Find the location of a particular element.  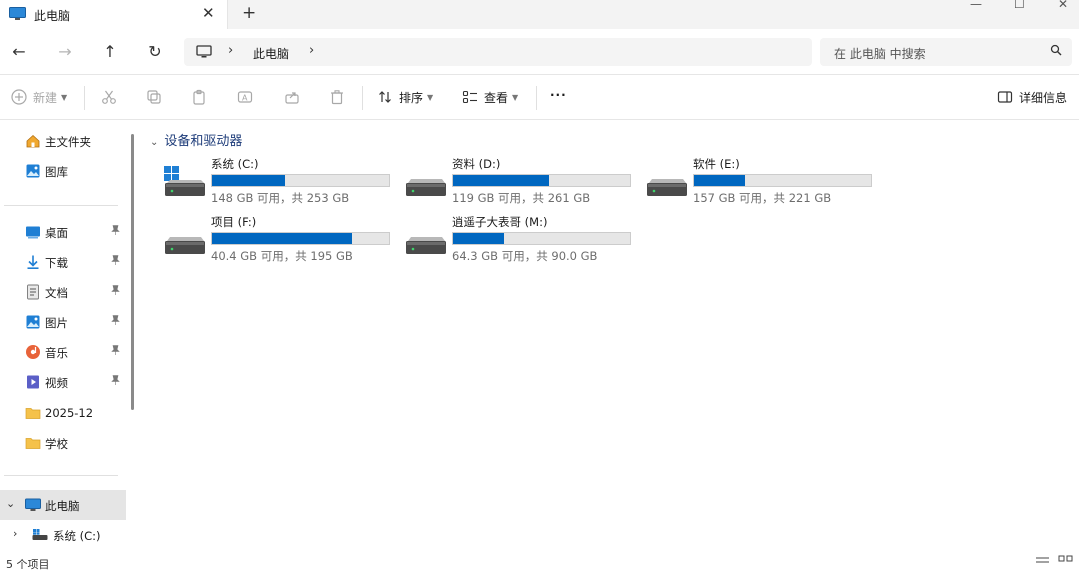

rename-button: A is located at coordinates (247, 97).